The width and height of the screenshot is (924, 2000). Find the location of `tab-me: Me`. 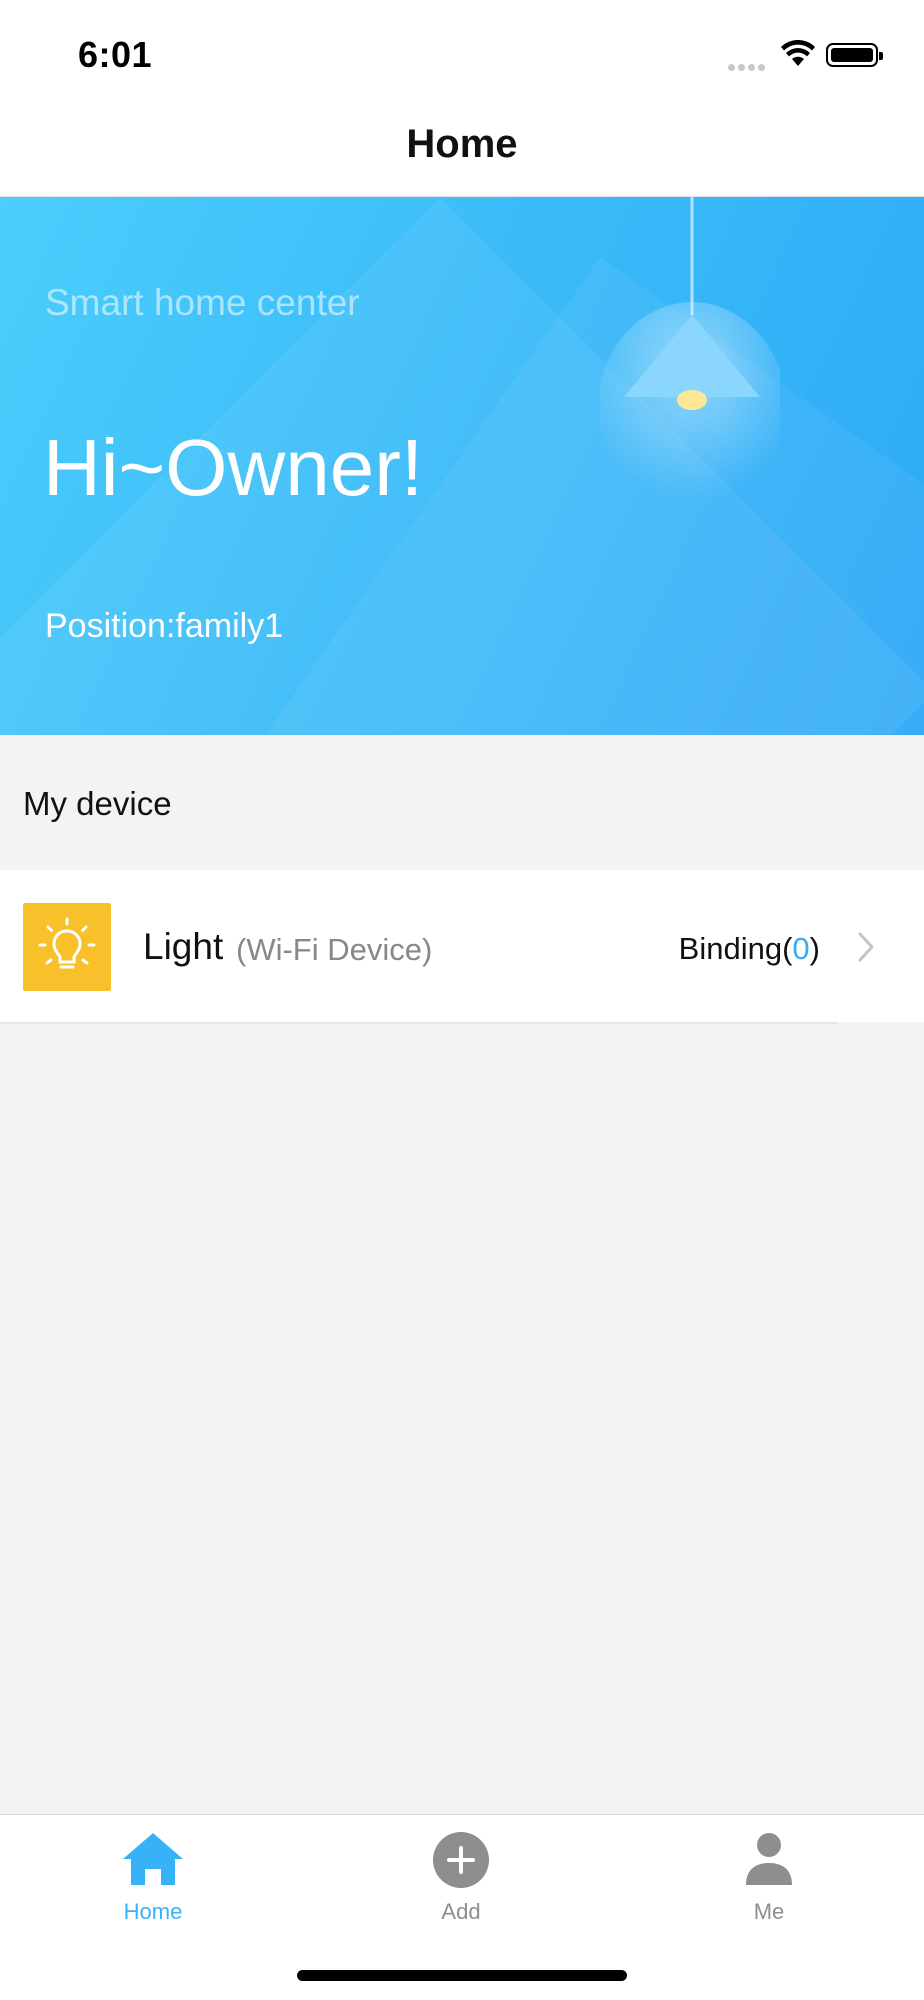

tab-me: Me is located at coordinates (769, 1880).